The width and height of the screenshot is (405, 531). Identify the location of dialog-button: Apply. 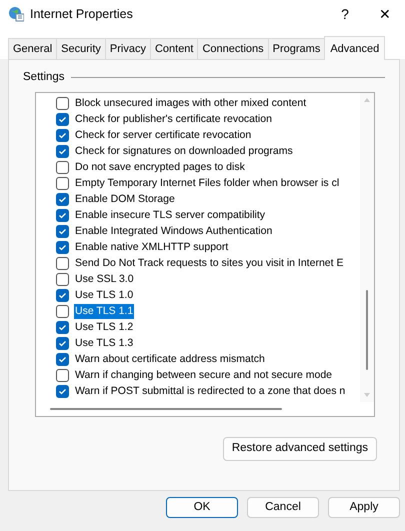
(364, 507).